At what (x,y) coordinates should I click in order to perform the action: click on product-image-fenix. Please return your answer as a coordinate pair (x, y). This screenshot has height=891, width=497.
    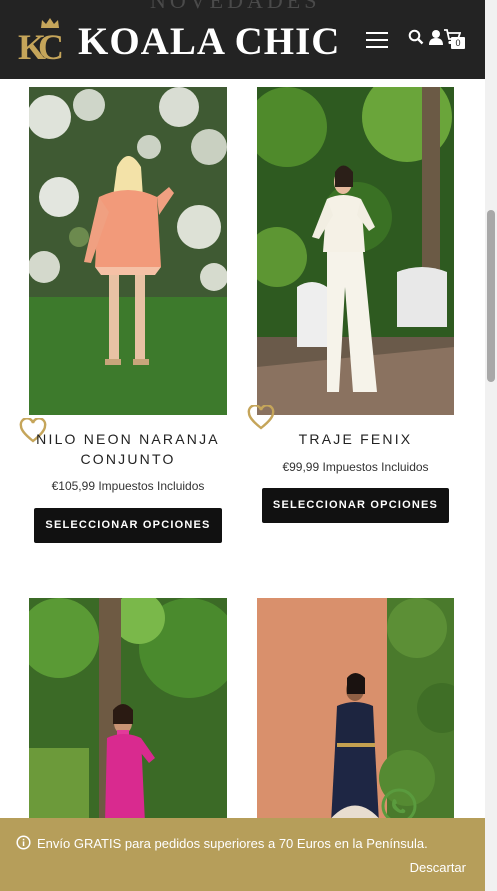
    Looking at the image, I should click on (355, 251).